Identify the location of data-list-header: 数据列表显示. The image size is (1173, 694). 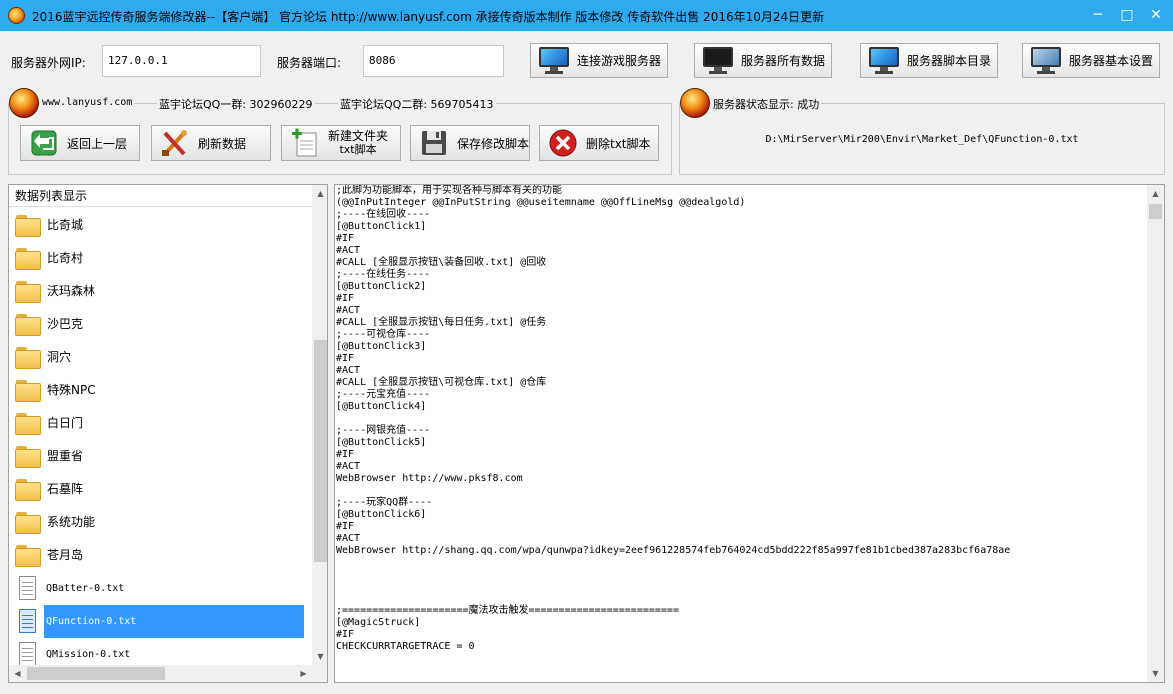
(160, 196).